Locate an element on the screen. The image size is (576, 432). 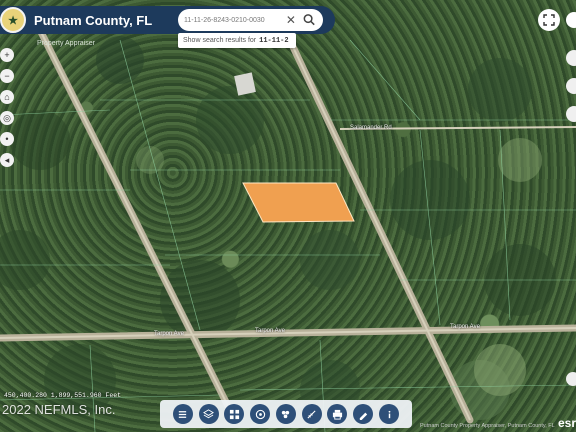
map-nav-icon is located at coordinates (571, 379).